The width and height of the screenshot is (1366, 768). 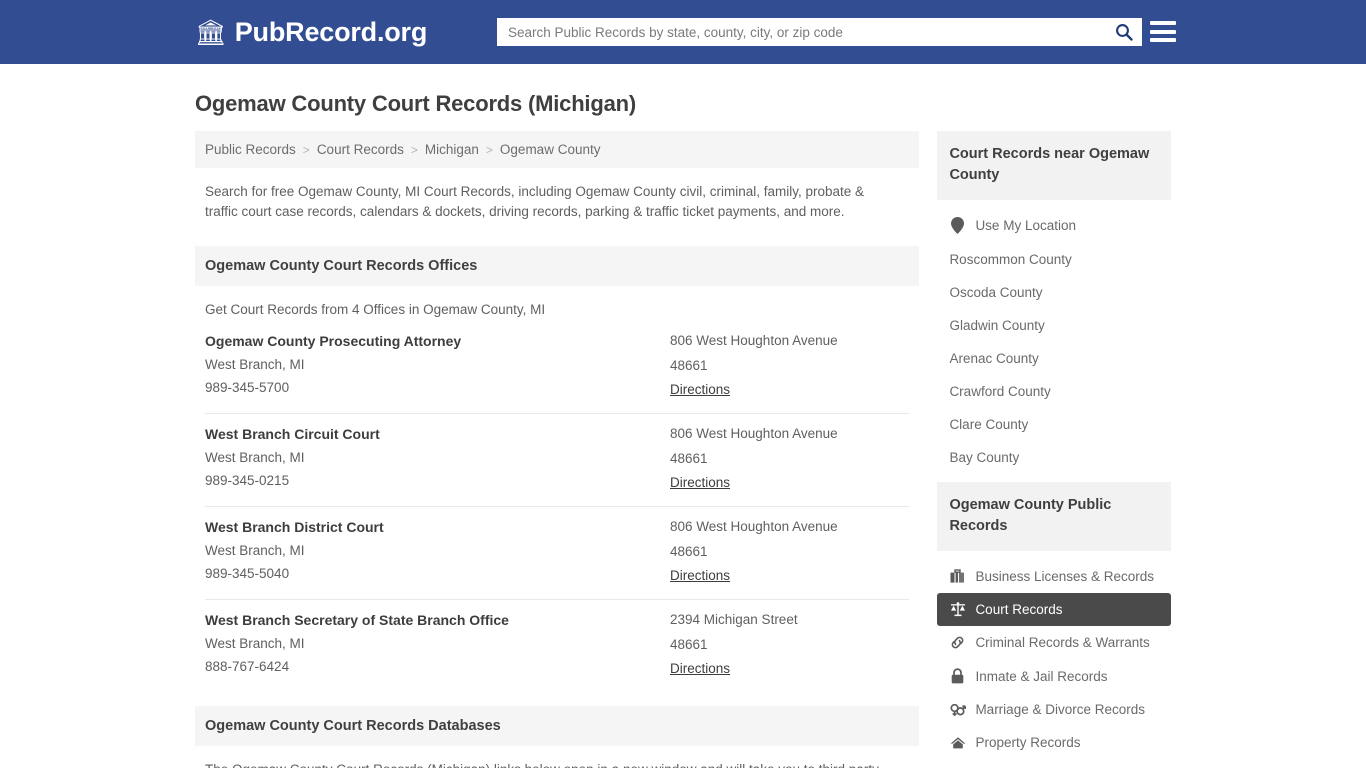 What do you see at coordinates (984, 457) in the screenshot?
I see `nearby-item-label: Bay County` at bounding box center [984, 457].